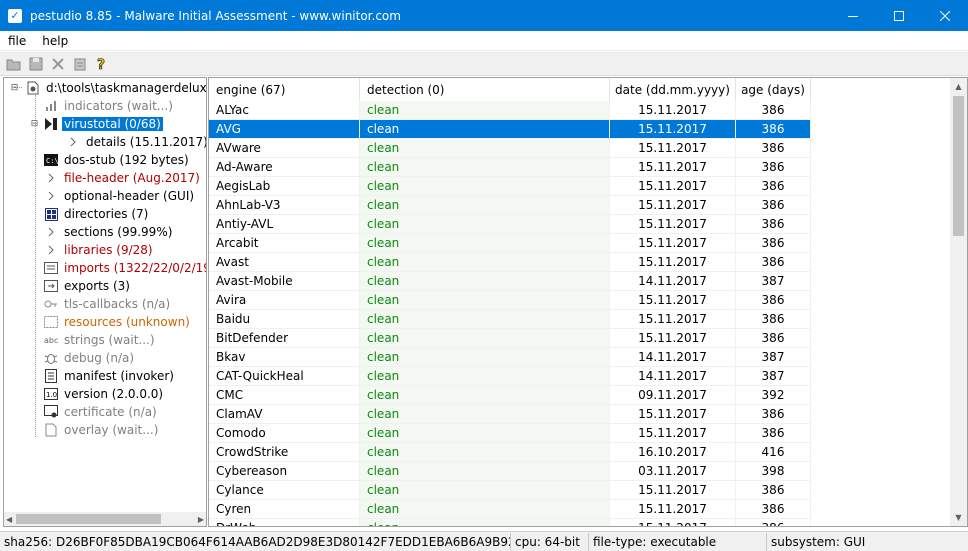 The height and width of the screenshot is (551, 968). I want to click on table-row: Bkav clean 14.11.2017 387, so click(510, 357).